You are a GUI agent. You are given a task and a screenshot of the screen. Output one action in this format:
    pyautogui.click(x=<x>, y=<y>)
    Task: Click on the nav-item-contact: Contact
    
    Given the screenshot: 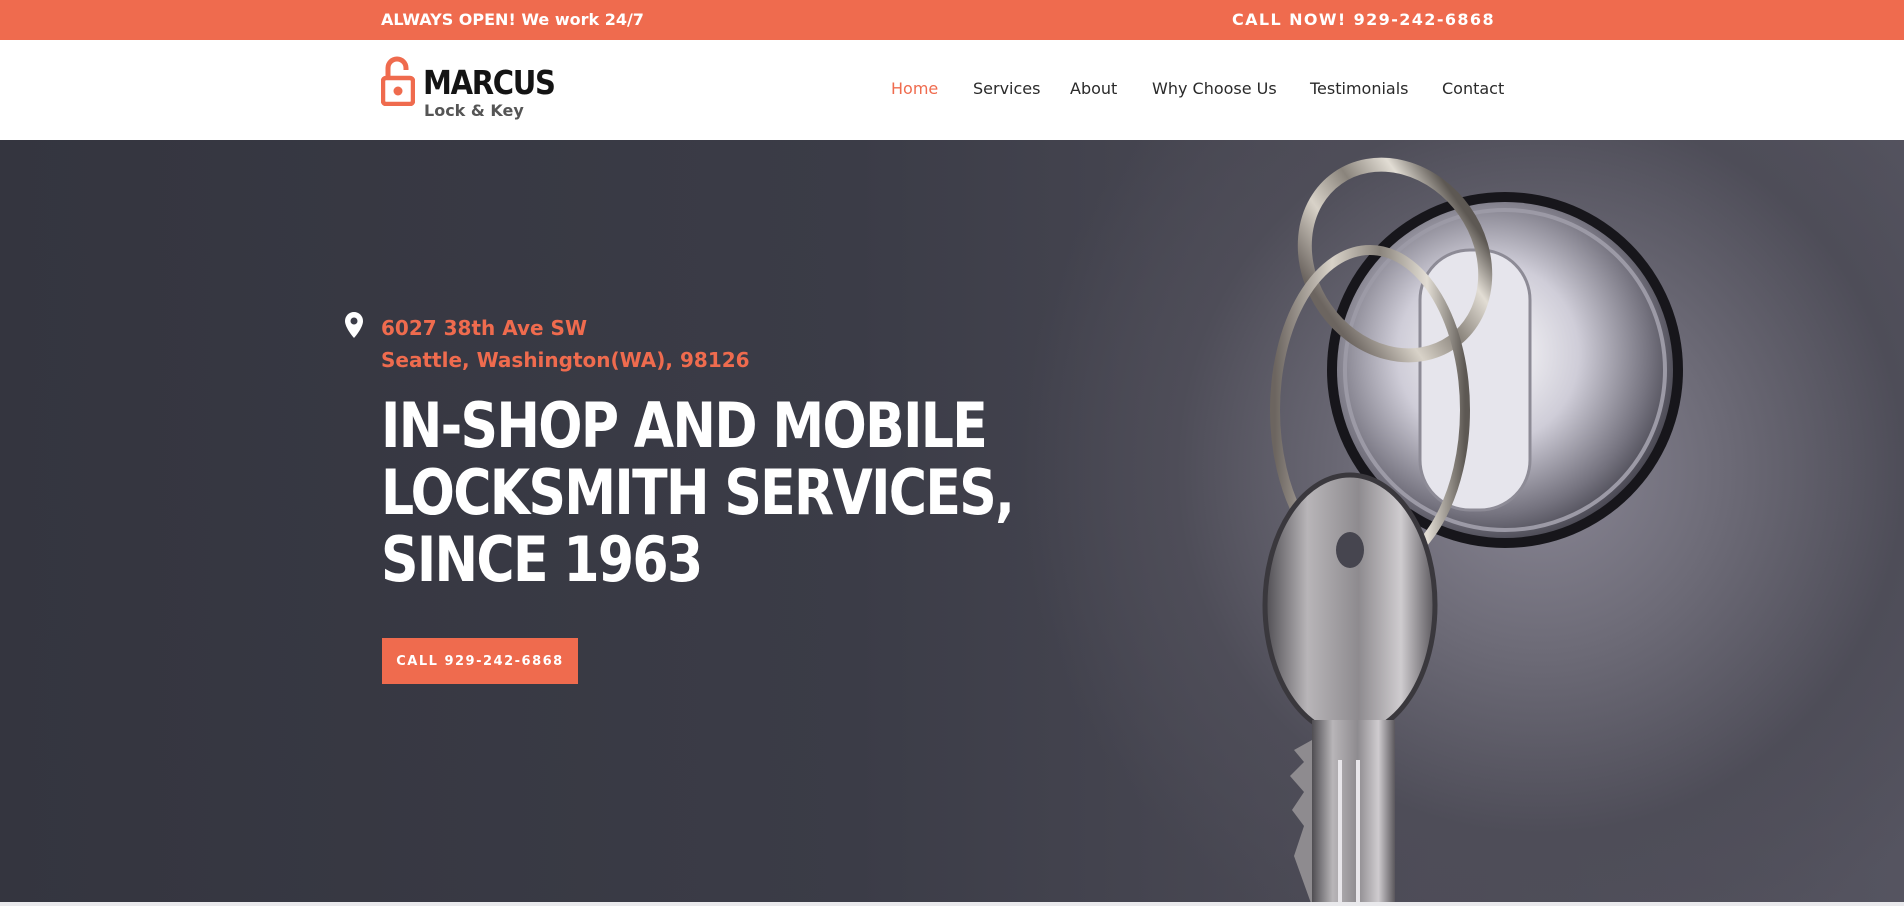 What is the action you would take?
    pyautogui.click(x=1473, y=88)
    